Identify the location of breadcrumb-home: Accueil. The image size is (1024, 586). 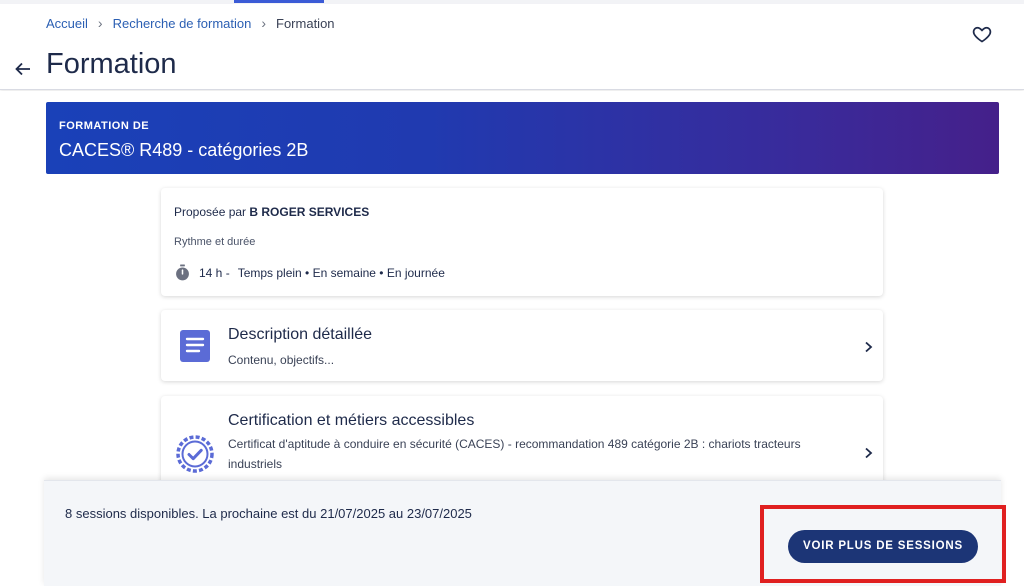
(67, 23).